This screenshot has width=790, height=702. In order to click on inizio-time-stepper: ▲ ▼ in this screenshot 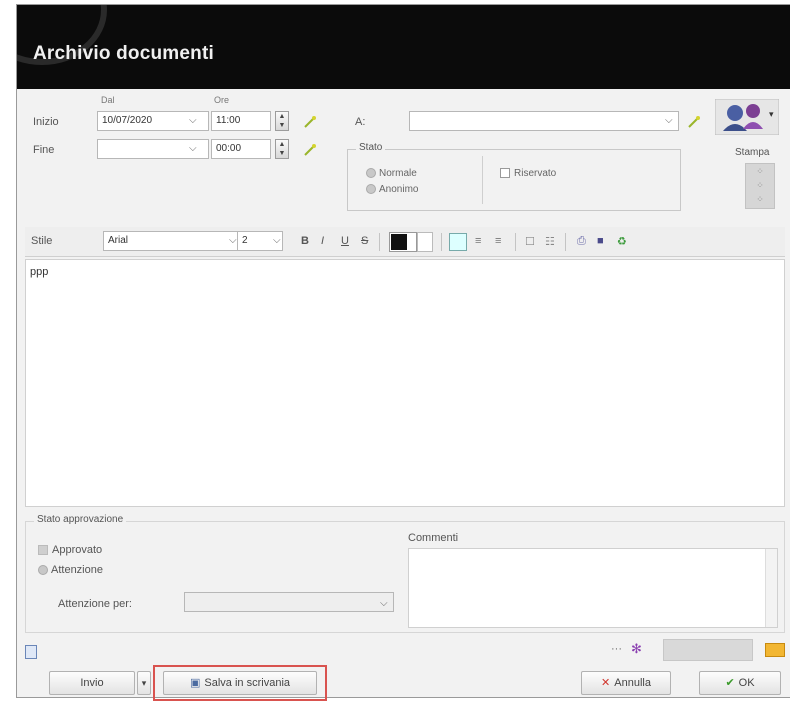, I will do `click(282, 121)`.